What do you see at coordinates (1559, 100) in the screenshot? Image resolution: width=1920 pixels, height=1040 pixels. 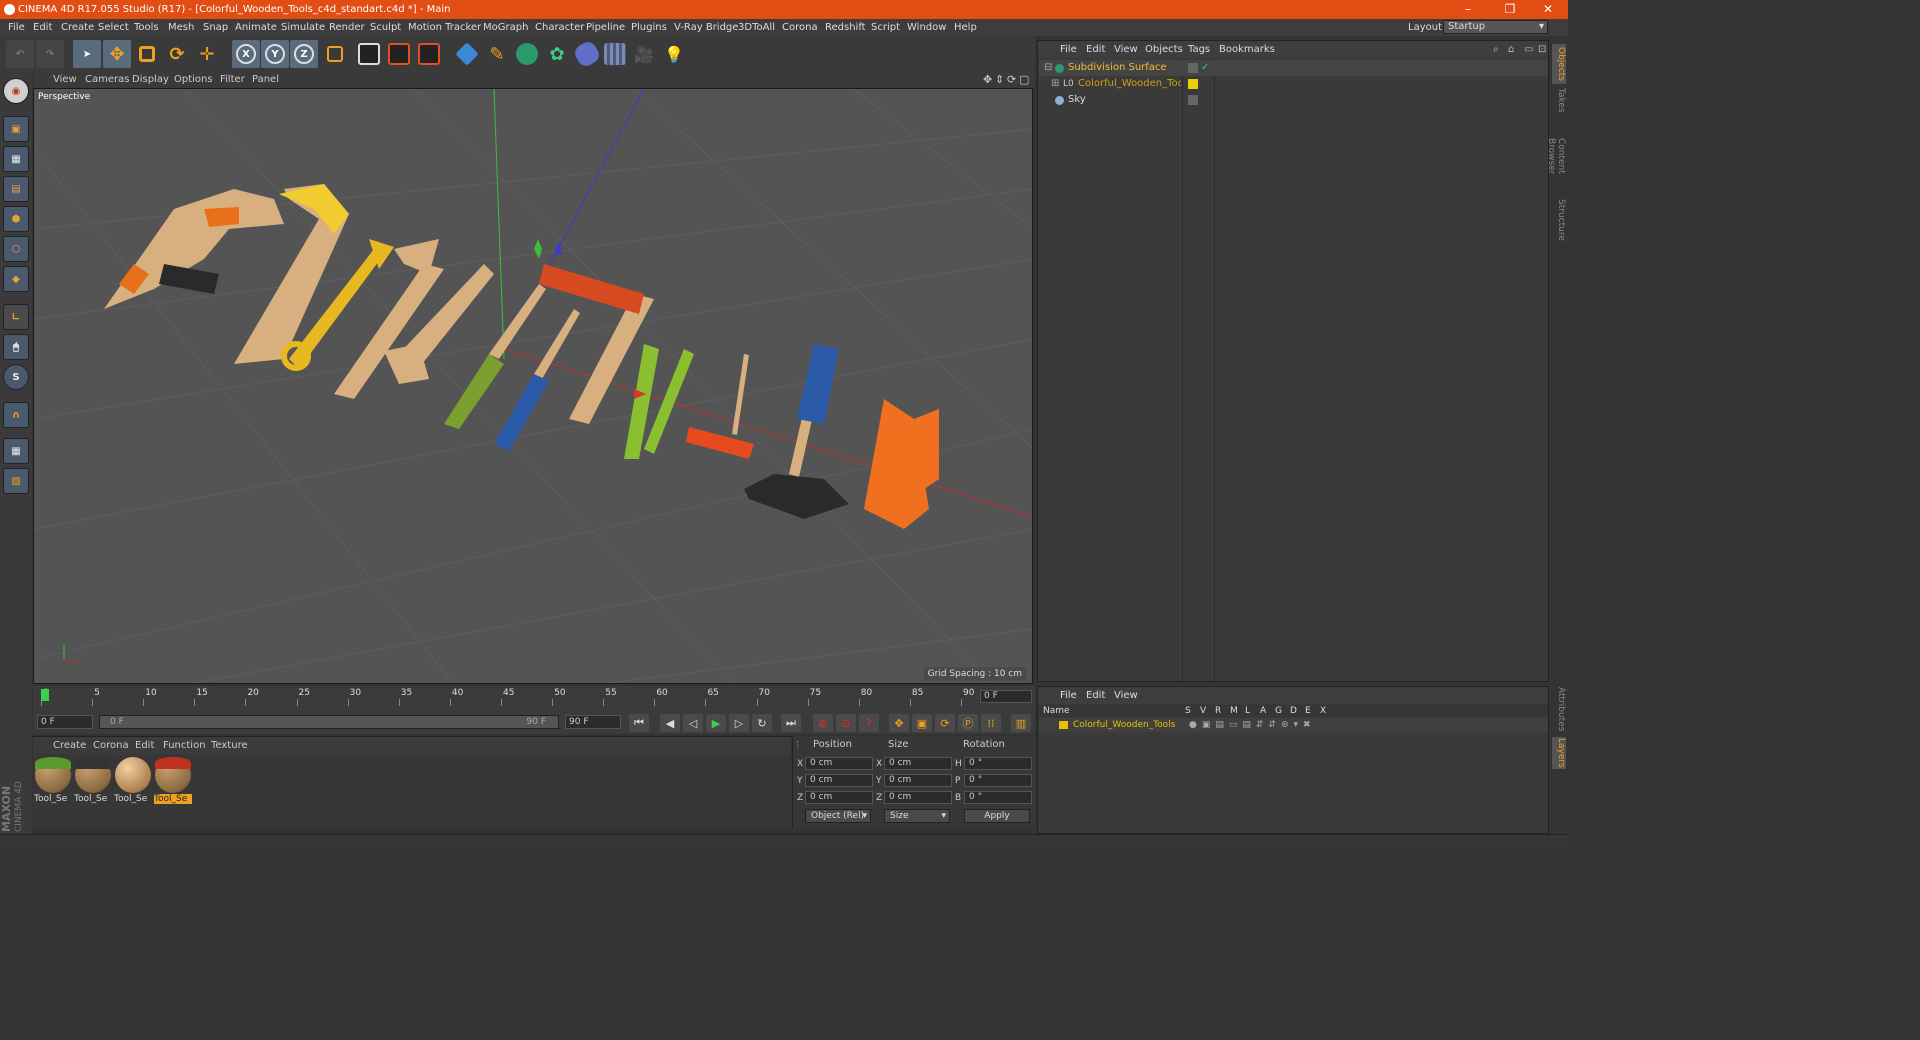 I see `tab-takes: Takes` at bounding box center [1559, 100].